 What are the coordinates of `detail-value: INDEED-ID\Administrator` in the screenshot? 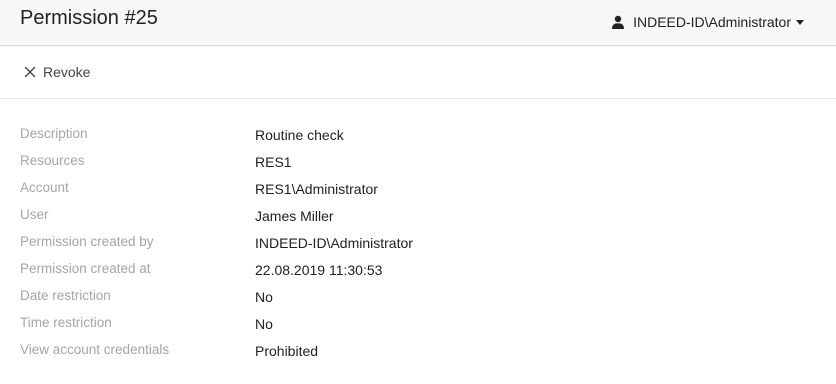 It's located at (334, 243).